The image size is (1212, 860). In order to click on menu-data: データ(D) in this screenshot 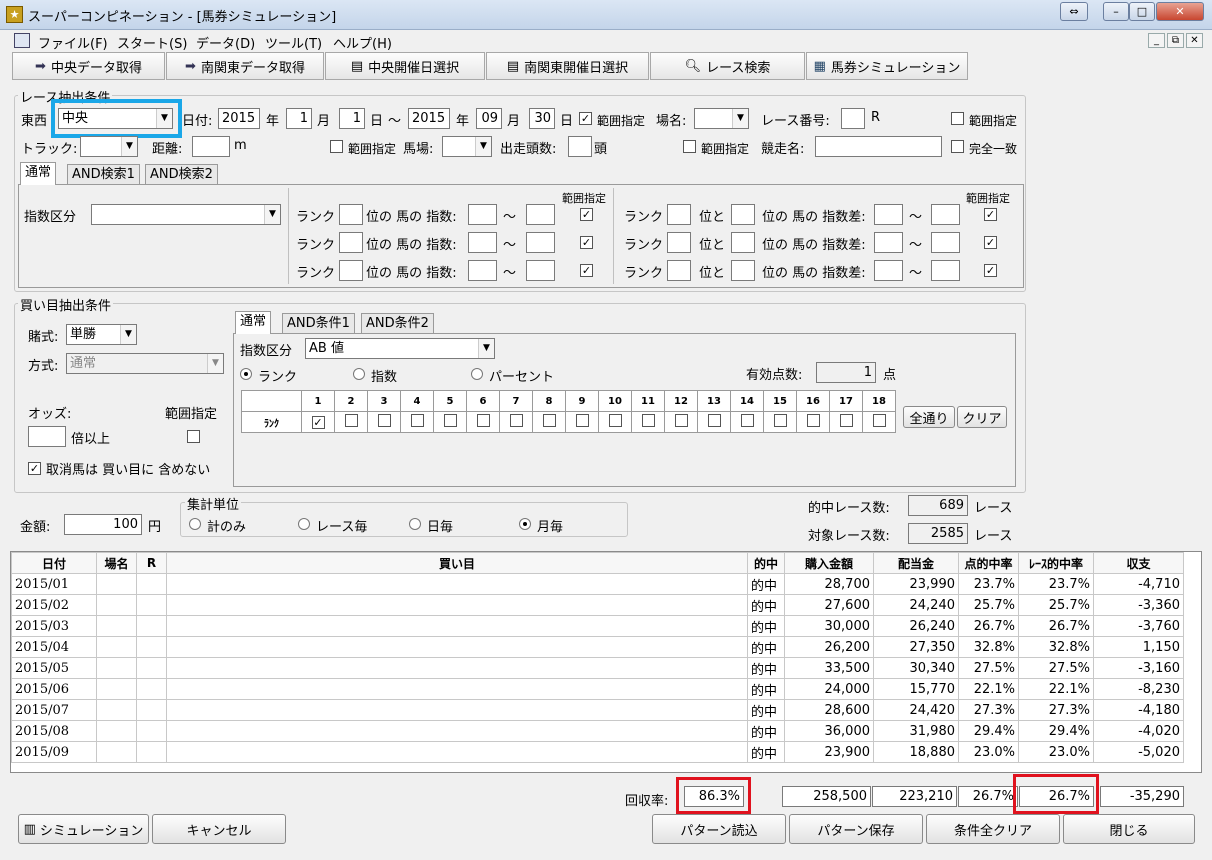, I will do `click(225, 42)`.